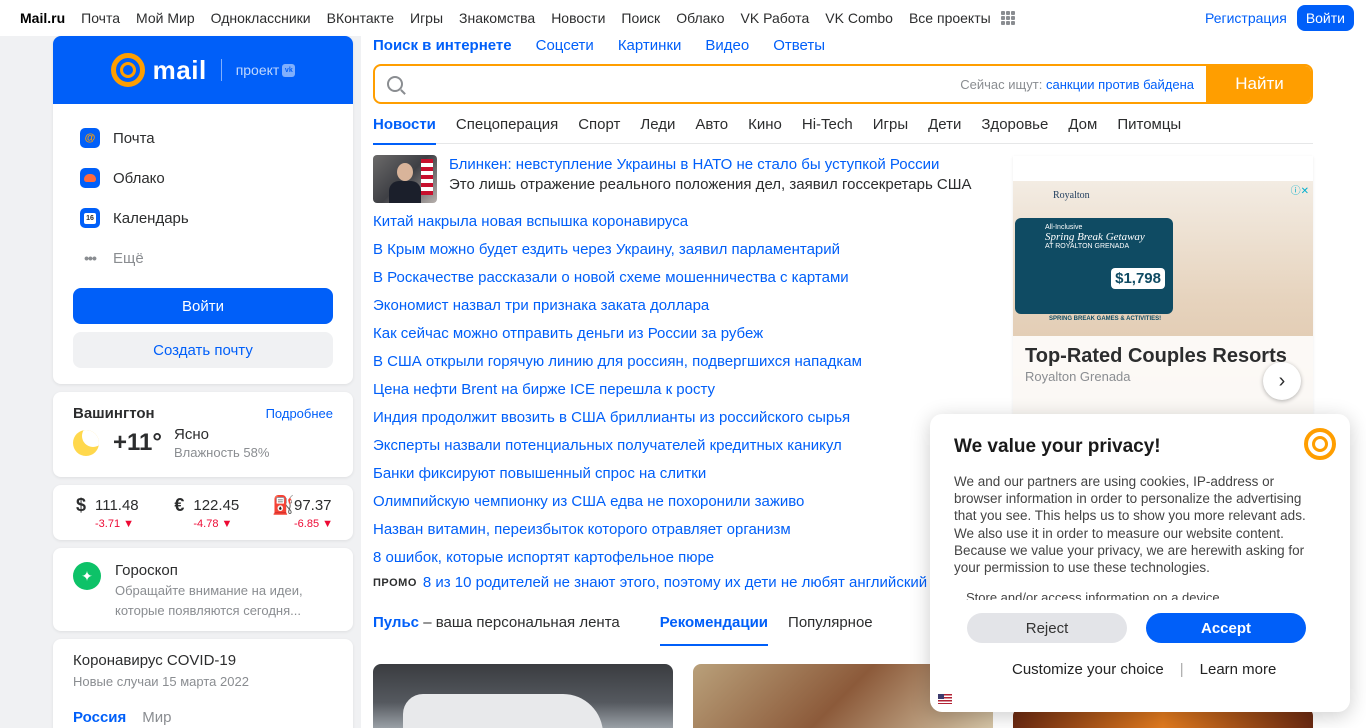 The image size is (1366, 728). Describe the element at coordinates (206, 218) in the screenshot. I see `service-item-calendar: 16 Календарь` at that location.